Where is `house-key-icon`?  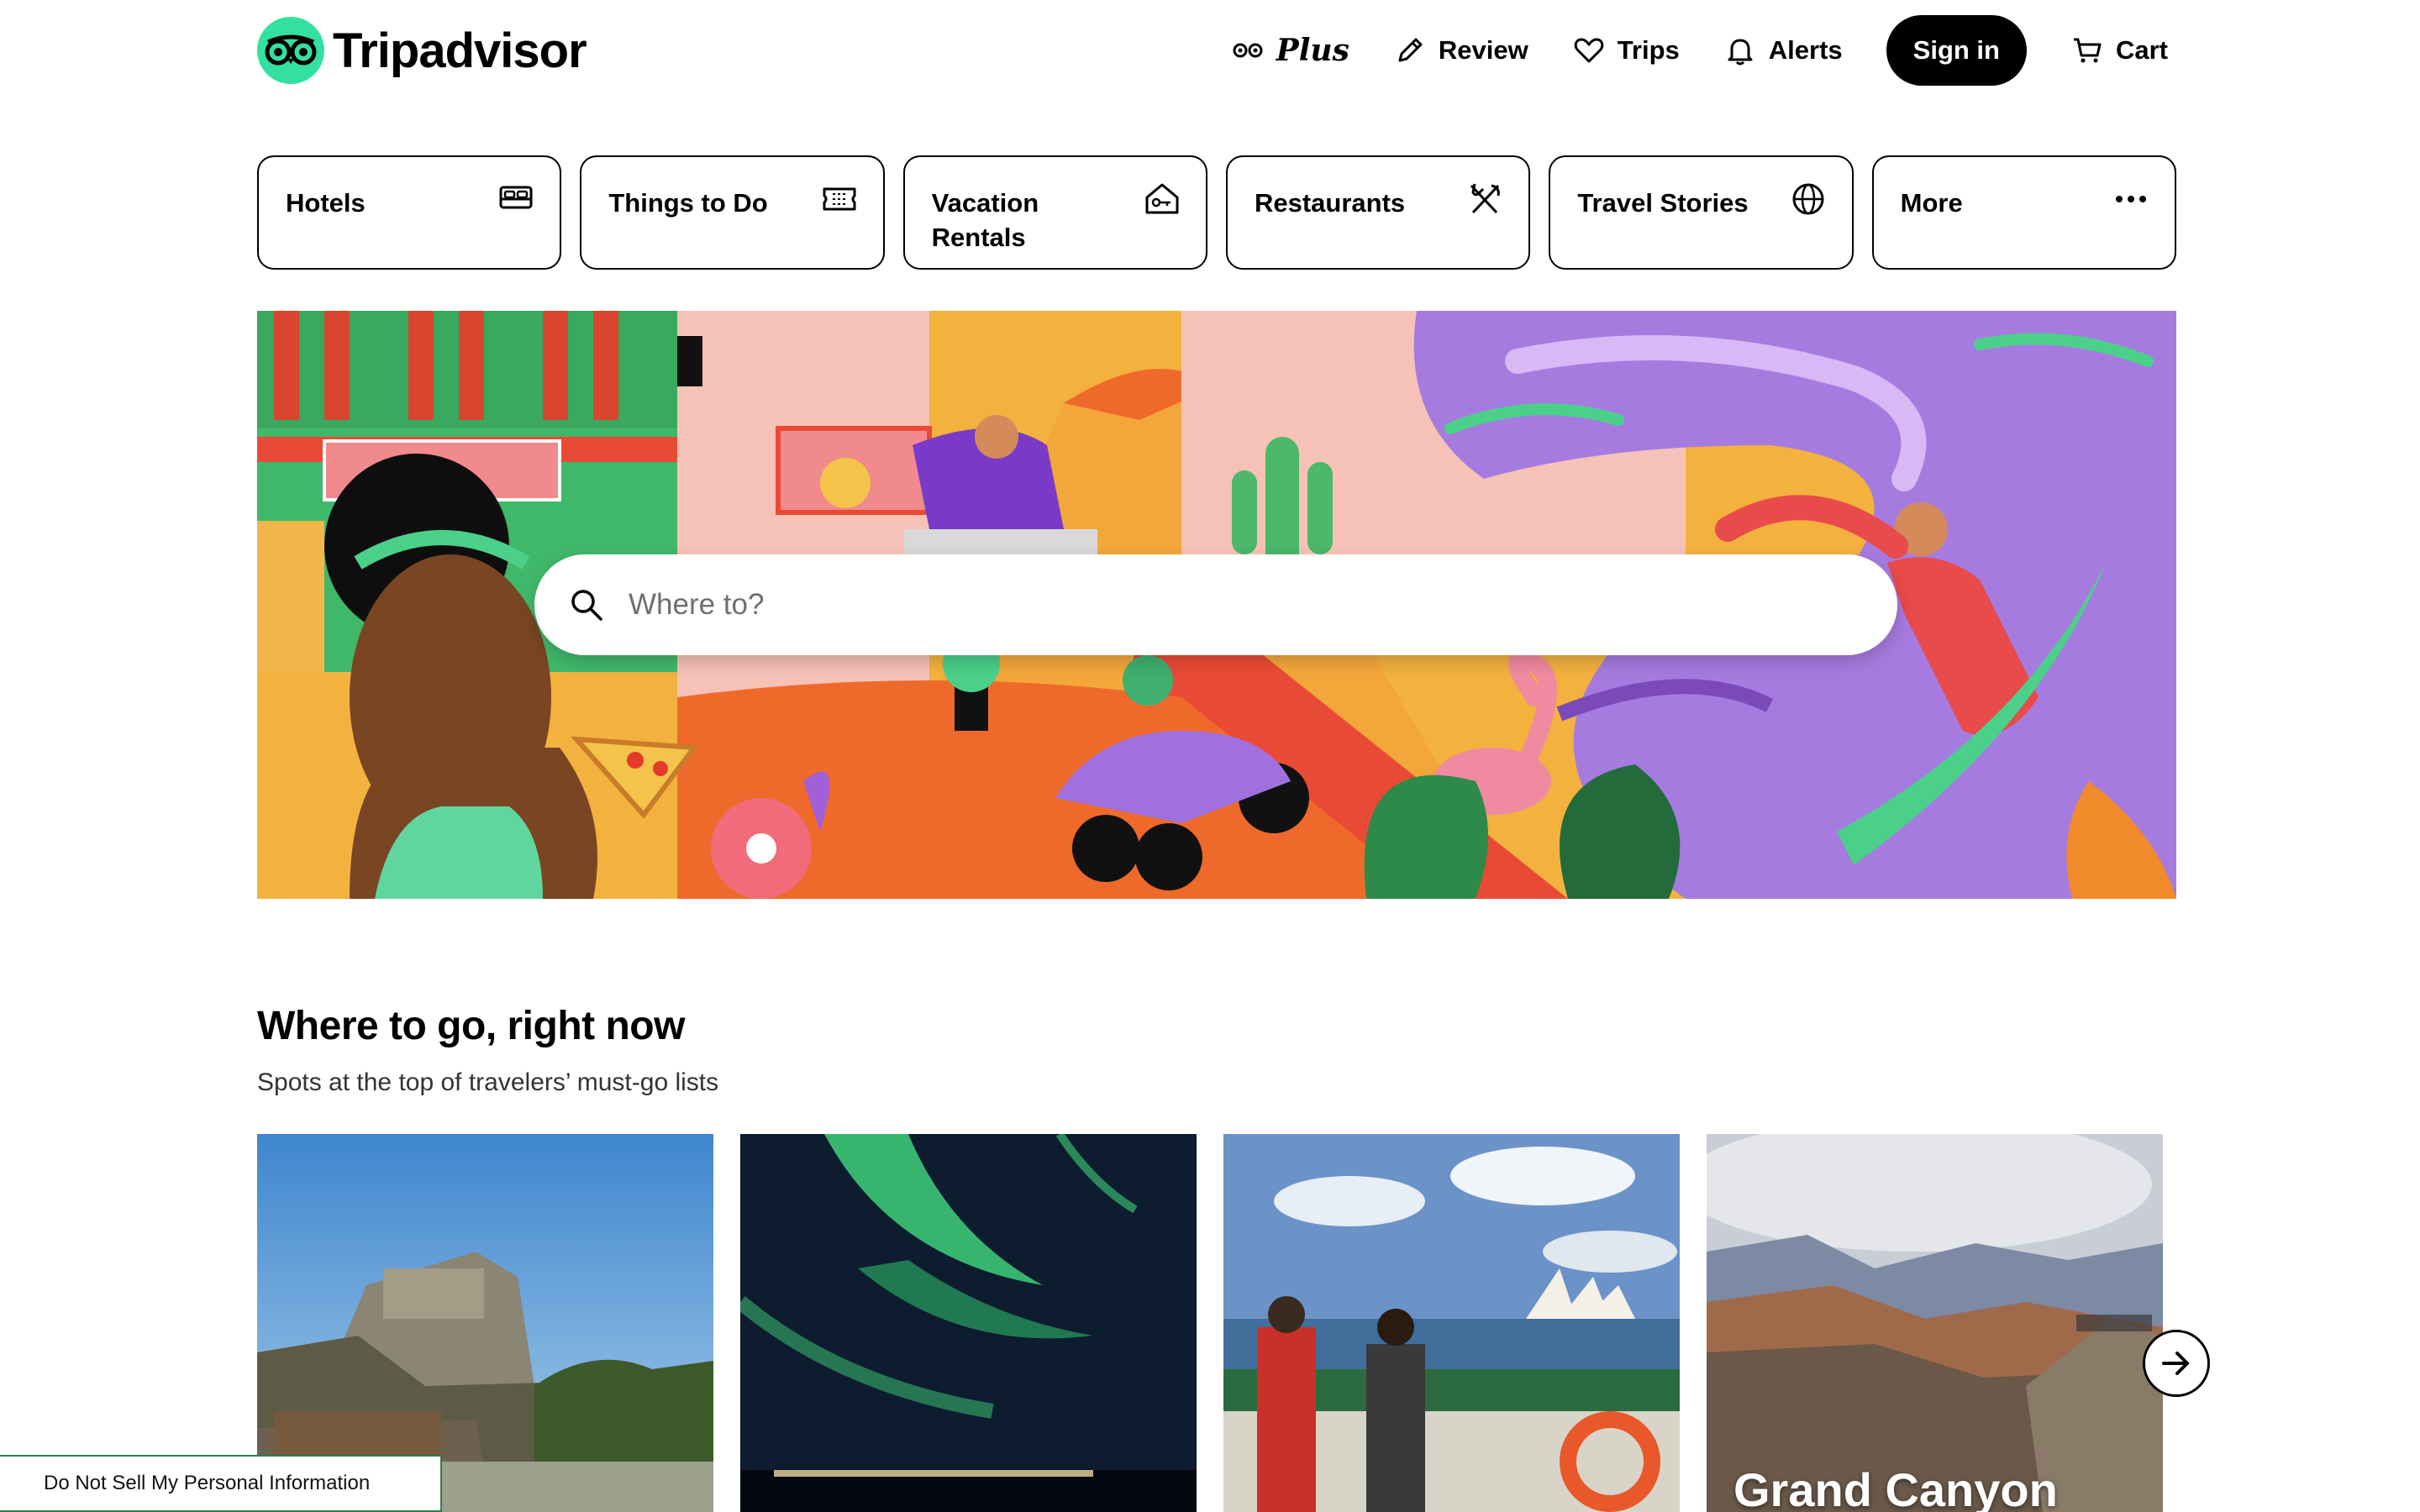 house-key-icon is located at coordinates (1162, 198).